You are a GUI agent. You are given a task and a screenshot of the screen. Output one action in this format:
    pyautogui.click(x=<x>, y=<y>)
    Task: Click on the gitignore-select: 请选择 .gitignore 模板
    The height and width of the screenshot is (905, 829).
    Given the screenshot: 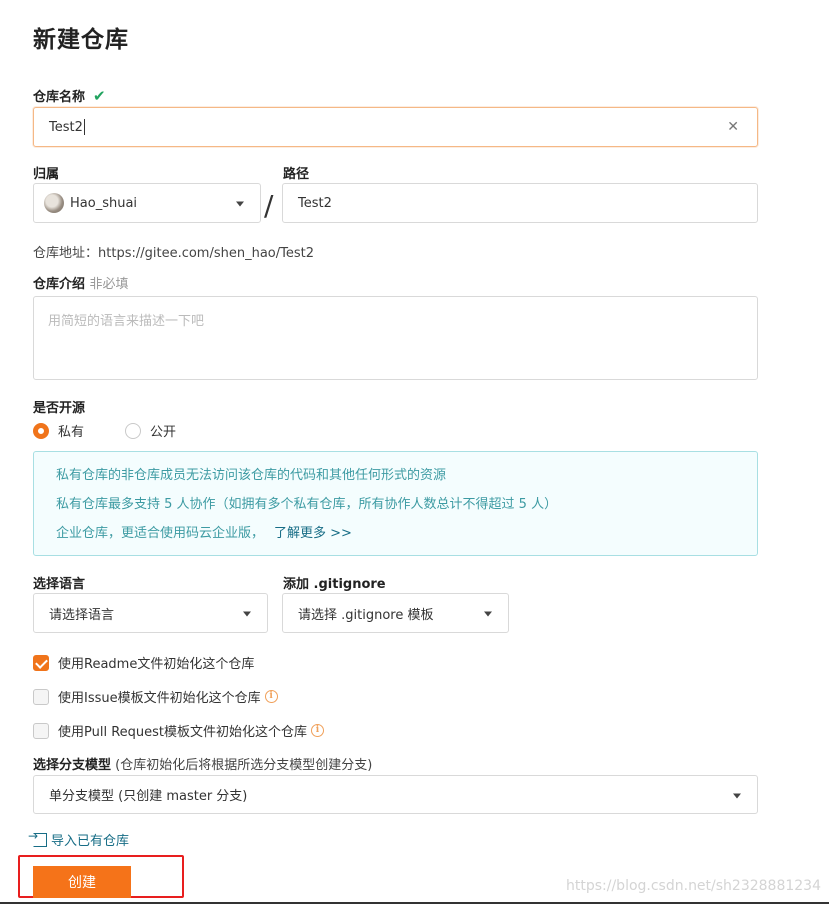 What is the action you would take?
    pyautogui.click(x=395, y=613)
    